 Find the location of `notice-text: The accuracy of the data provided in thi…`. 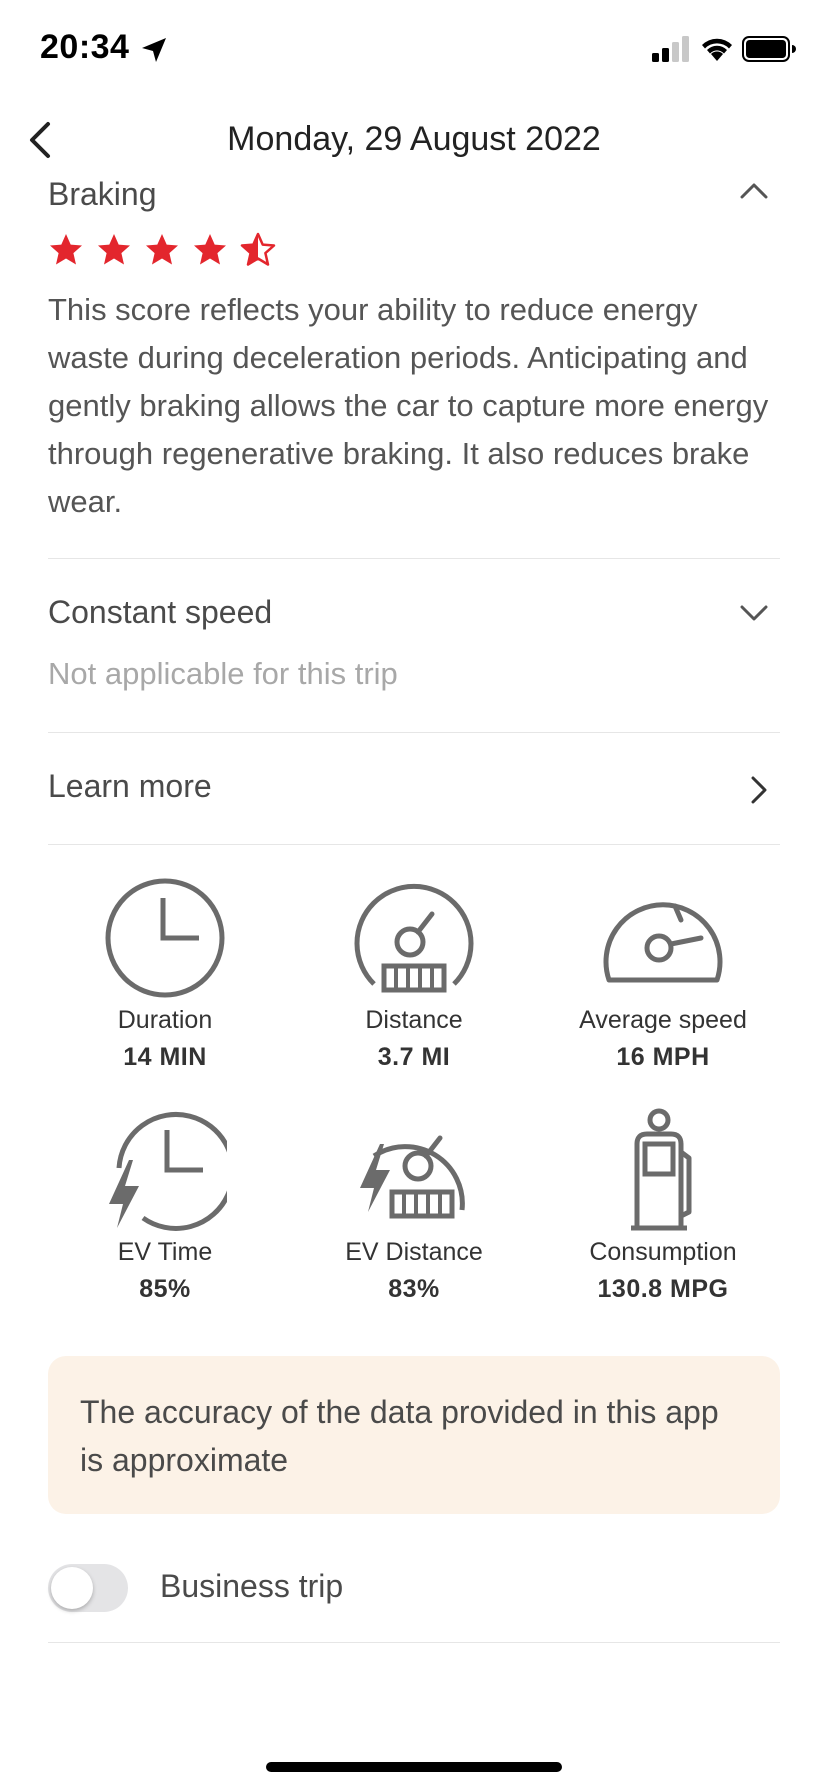

notice-text: The accuracy of the data provided in thi… is located at coordinates (399, 1436).